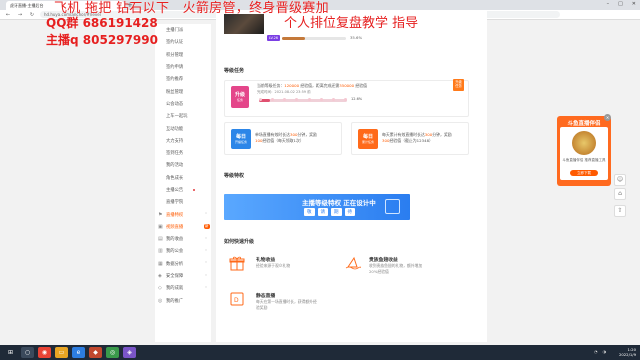 The image size is (640, 360). What do you see at coordinates (175, 178) in the screenshot?
I see `sidebar-item-label: 角色成长` at bounding box center [175, 178].